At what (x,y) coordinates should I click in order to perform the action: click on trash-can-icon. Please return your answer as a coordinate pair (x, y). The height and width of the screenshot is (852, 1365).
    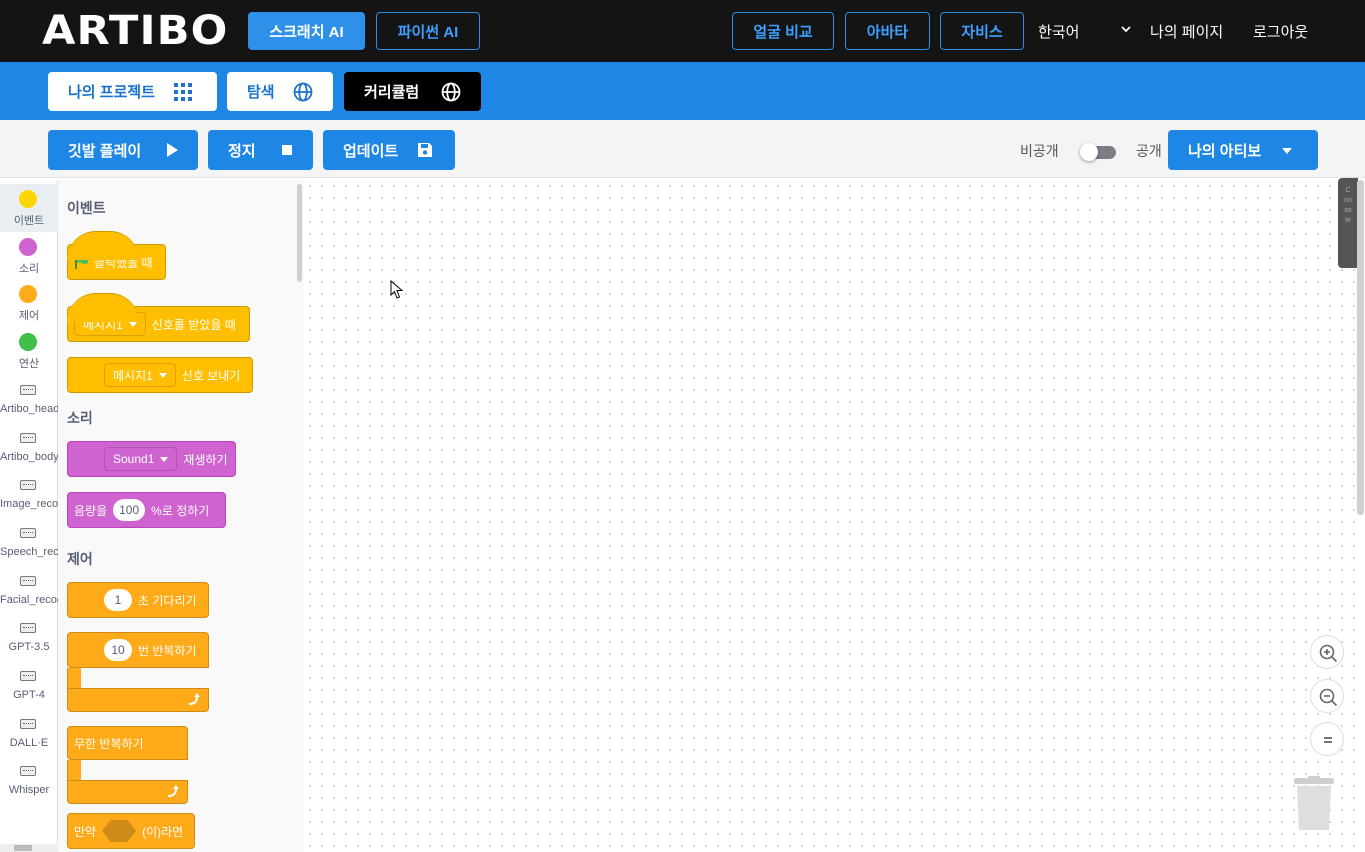
    Looking at the image, I should click on (1314, 804).